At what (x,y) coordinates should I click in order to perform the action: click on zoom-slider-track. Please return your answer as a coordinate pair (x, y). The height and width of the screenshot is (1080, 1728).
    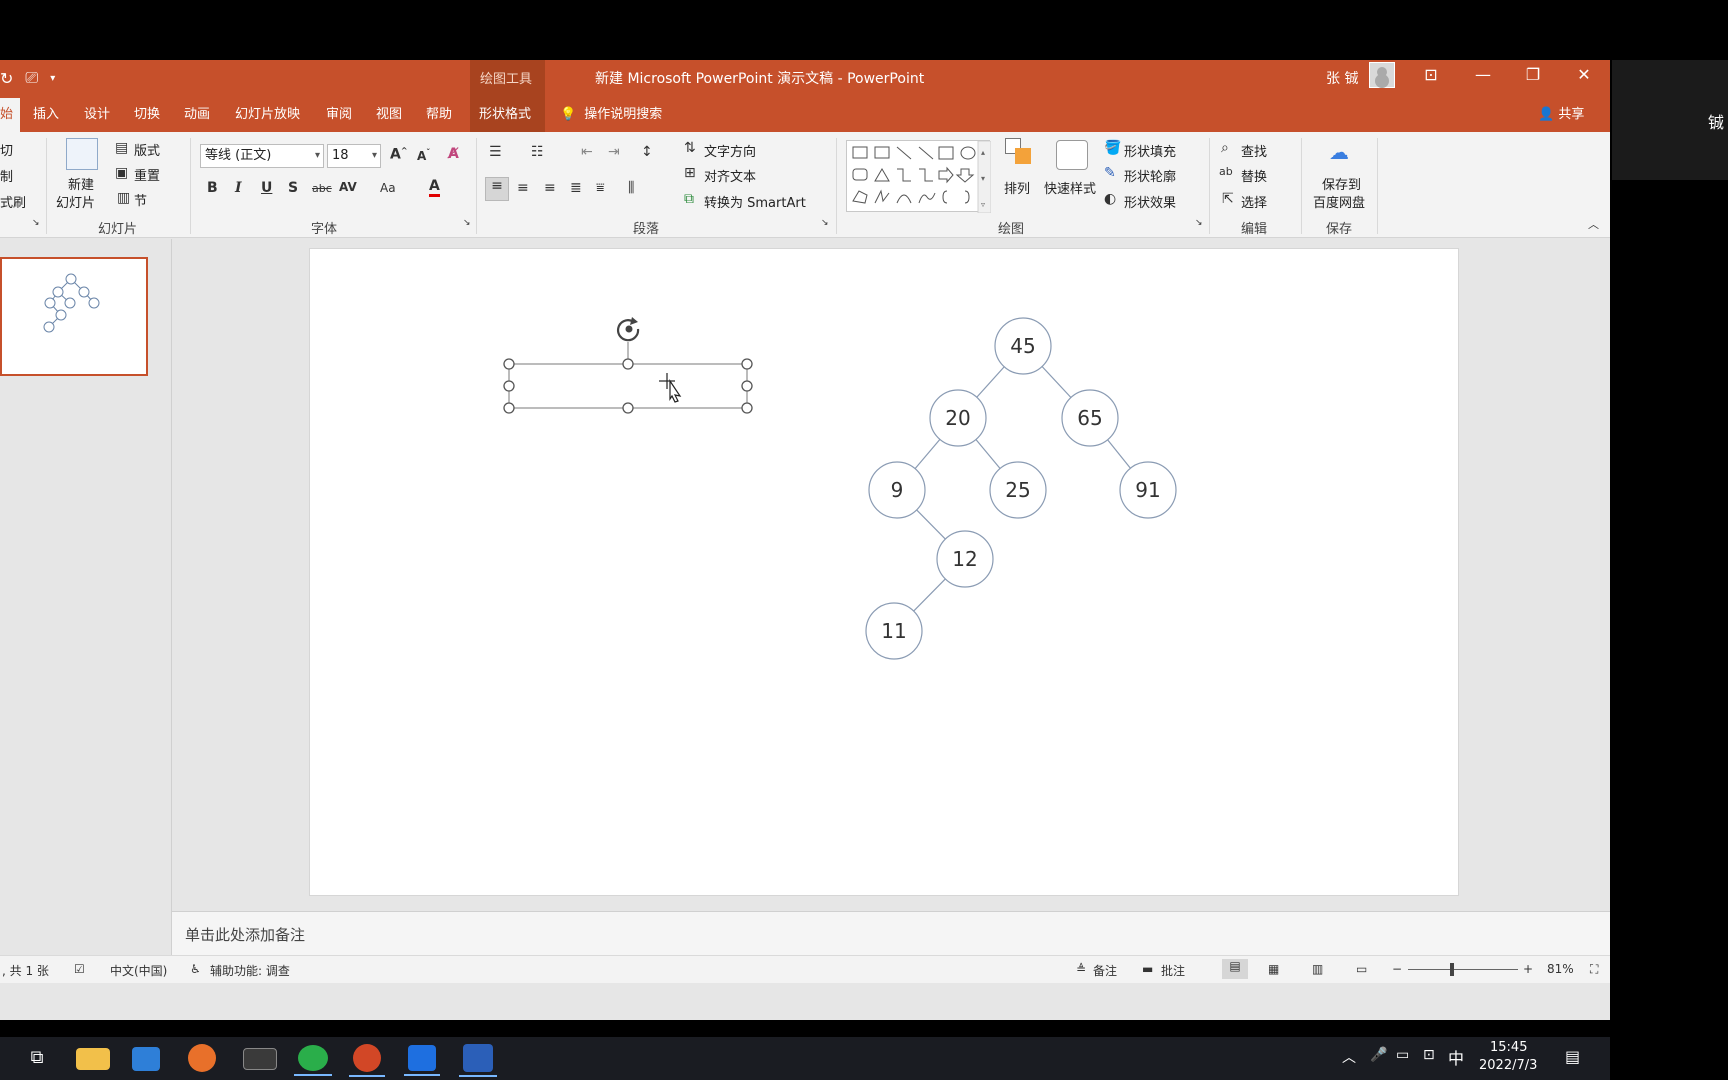
    Looking at the image, I should click on (1463, 969).